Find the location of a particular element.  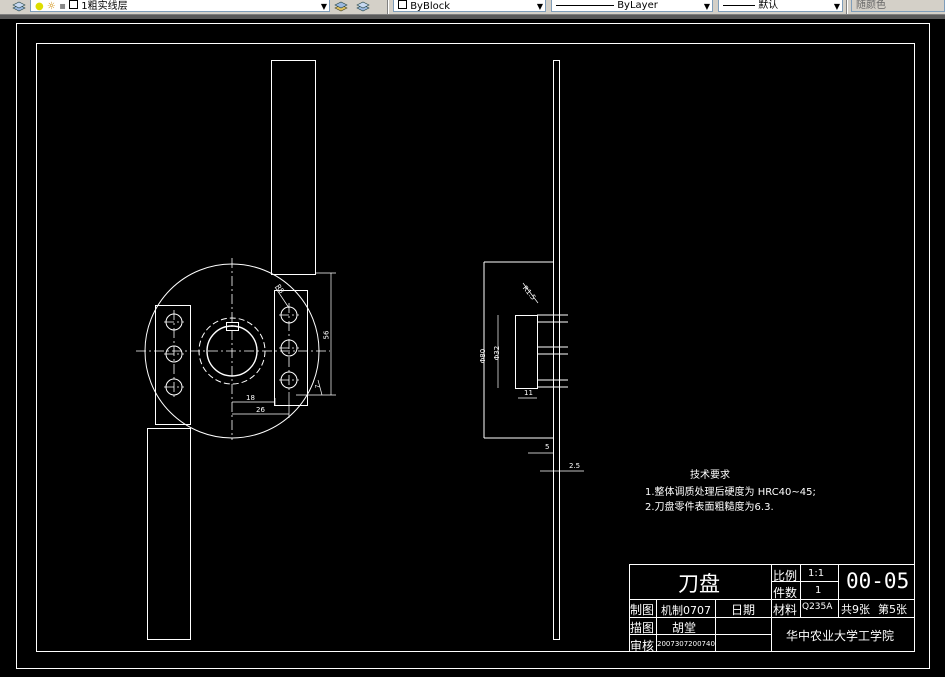

scale-label: 比例 is located at coordinates (785, 576).